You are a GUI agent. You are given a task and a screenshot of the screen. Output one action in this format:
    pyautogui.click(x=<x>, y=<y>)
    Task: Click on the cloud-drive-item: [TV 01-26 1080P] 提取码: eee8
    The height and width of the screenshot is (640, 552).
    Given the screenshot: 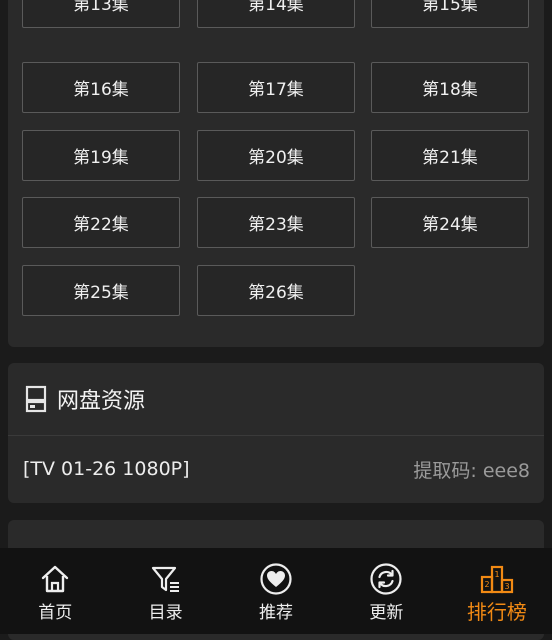 What is the action you would take?
    pyautogui.click(x=276, y=469)
    